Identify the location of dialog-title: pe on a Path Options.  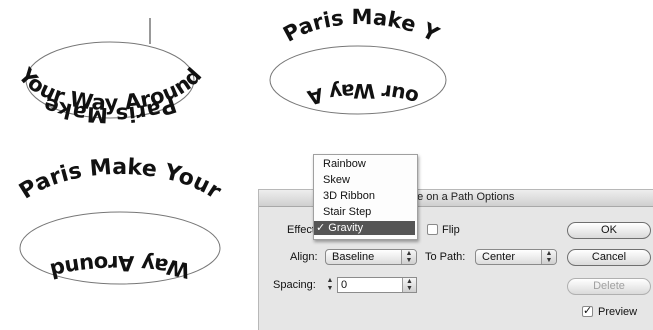
(463, 197).